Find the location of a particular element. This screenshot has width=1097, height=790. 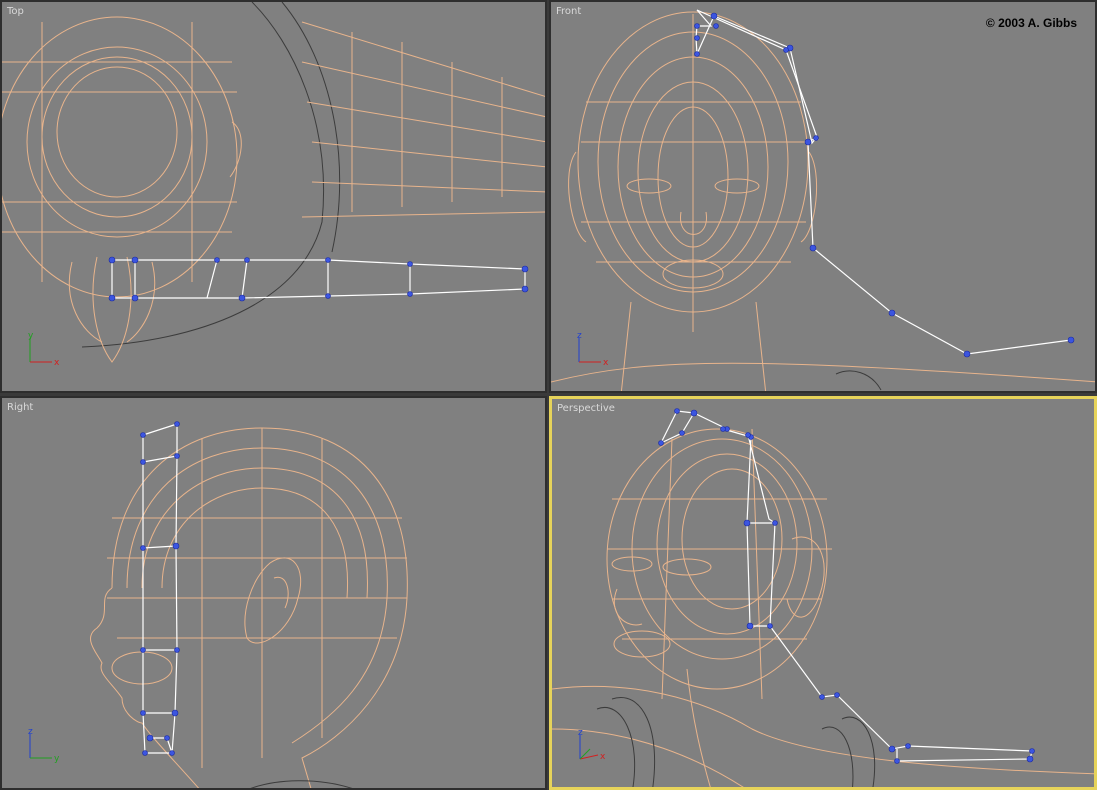

axis-h-perspective: x is located at coordinates (603, 757).